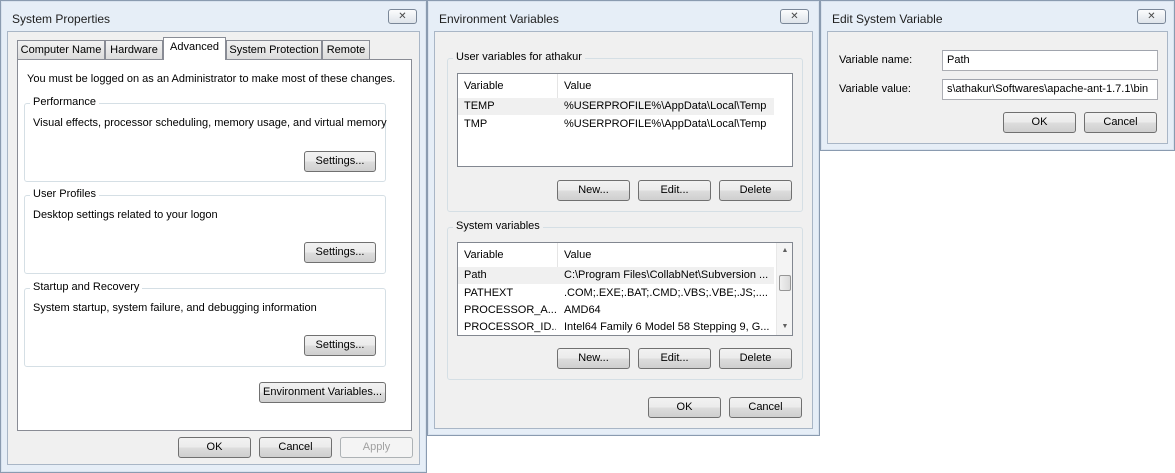  What do you see at coordinates (876, 60) in the screenshot?
I see `variable-name-label: Variable name:` at bounding box center [876, 60].